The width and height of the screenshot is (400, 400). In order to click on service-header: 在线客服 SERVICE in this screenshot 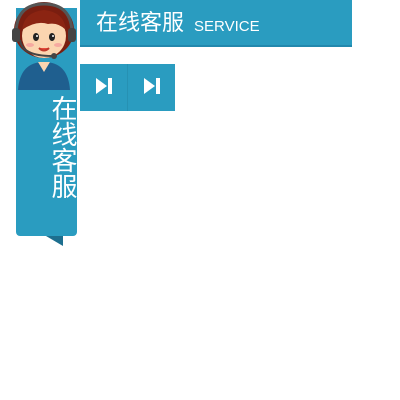, I will do `click(216, 23)`.